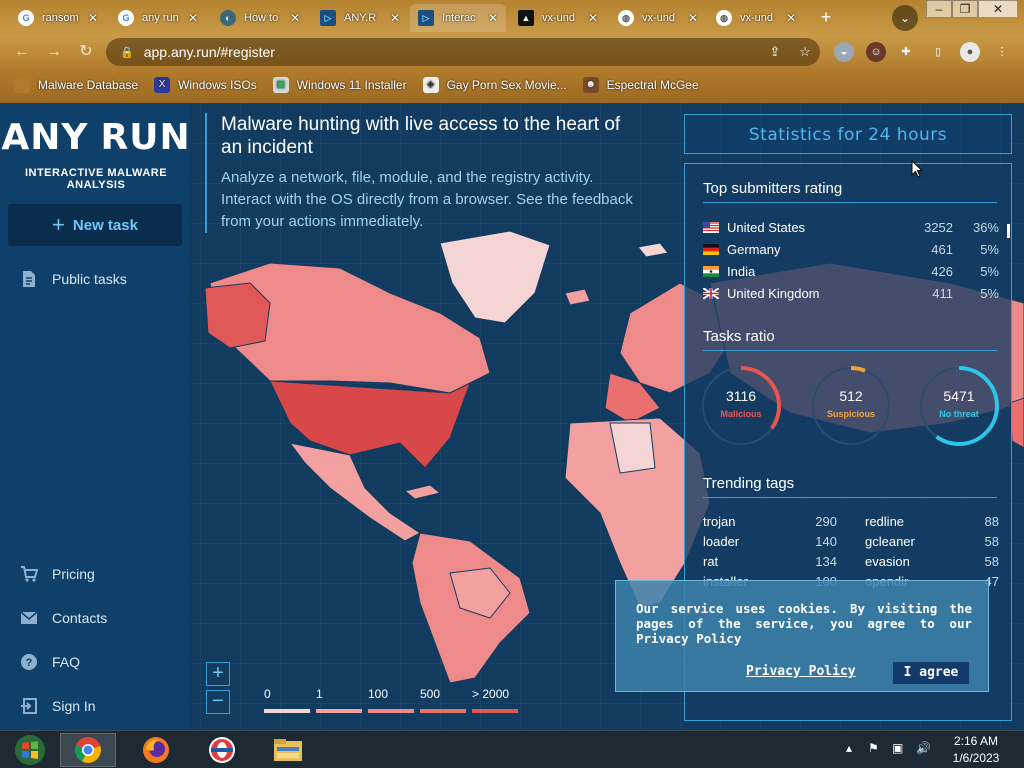 Image resolution: width=1024 pixels, height=768 pixels. I want to click on opera-icon, so click(222, 750).